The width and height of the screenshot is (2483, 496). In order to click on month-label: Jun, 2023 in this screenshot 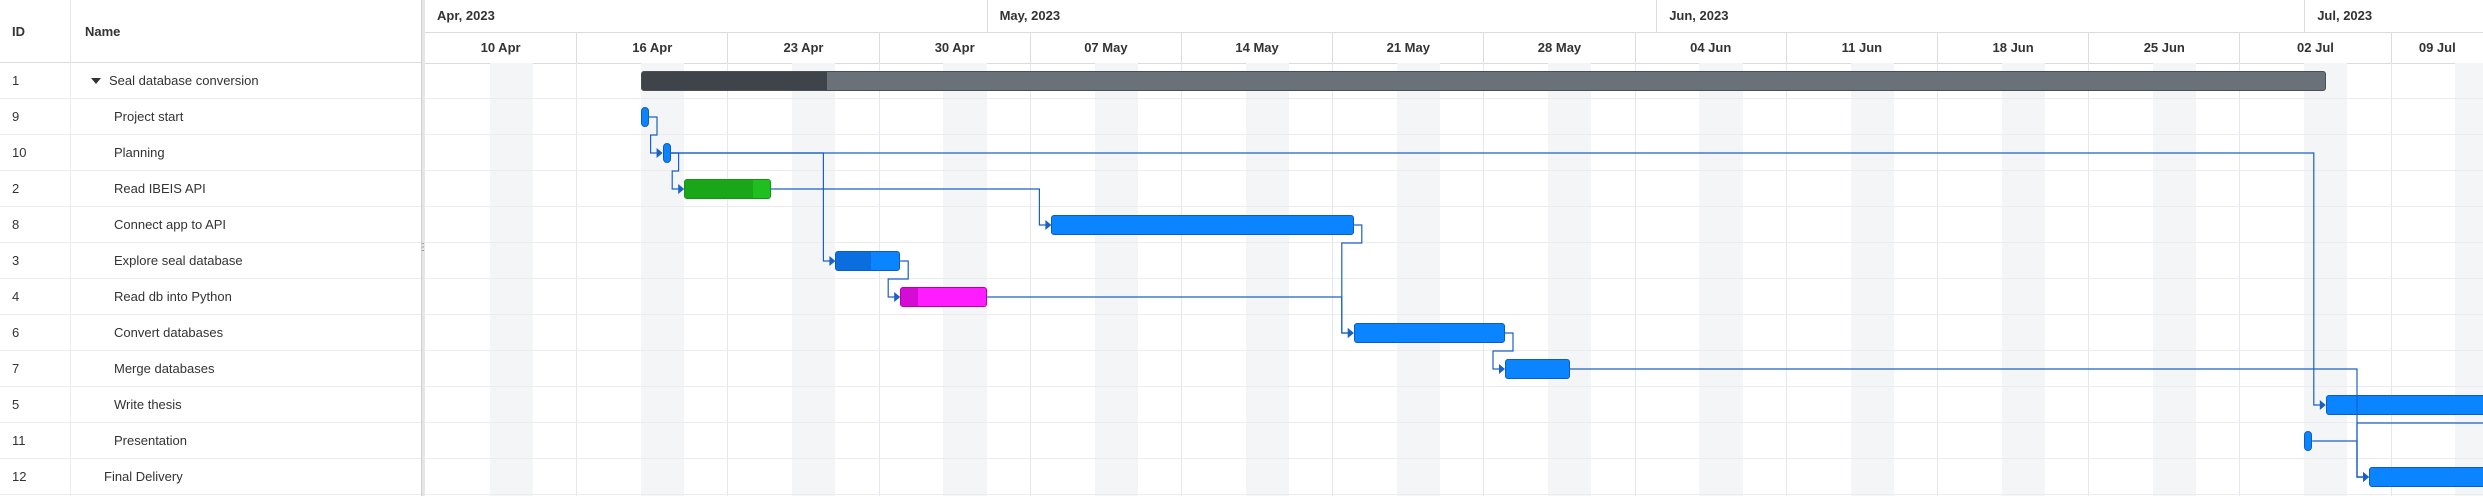, I will do `click(1980, 16)`.